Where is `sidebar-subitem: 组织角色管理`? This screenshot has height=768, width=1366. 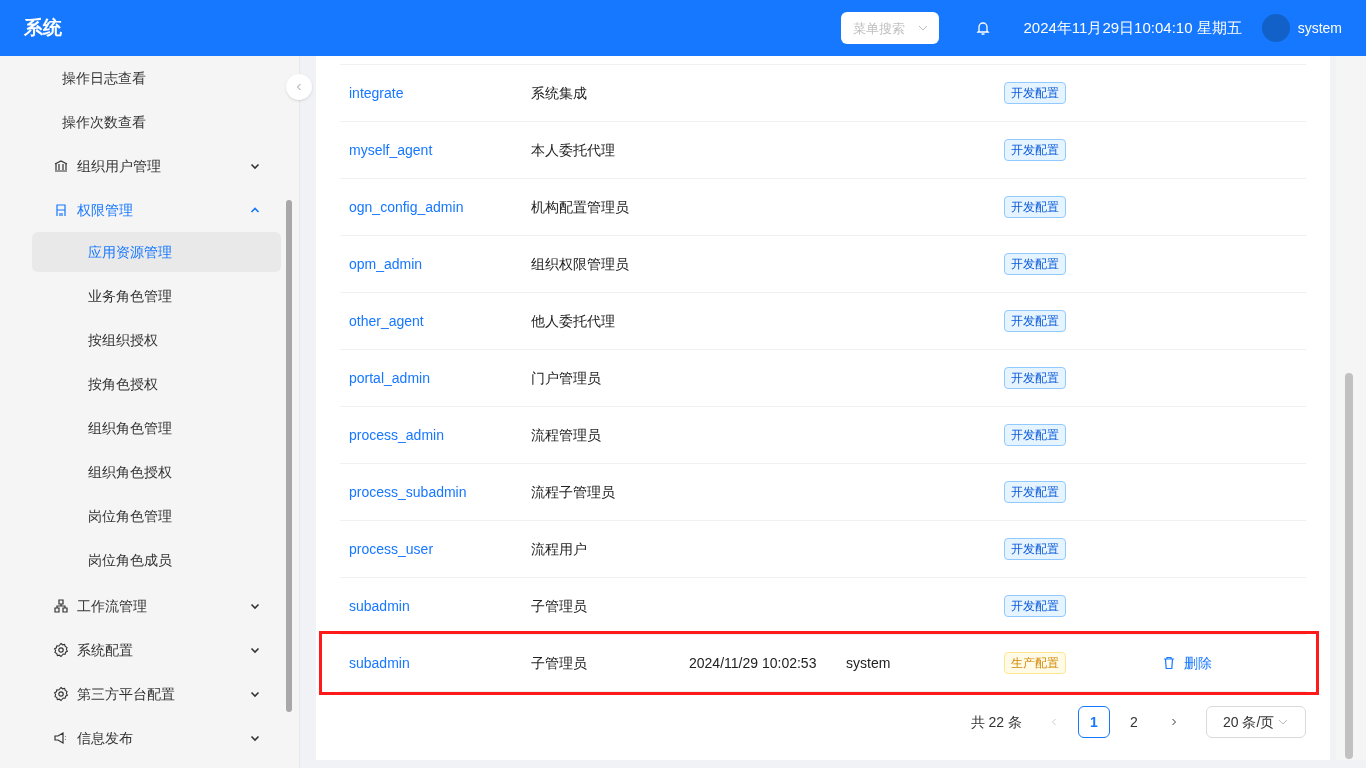 sidebar-subitem: 组织角色管理 is located at coordinates (156, 428).